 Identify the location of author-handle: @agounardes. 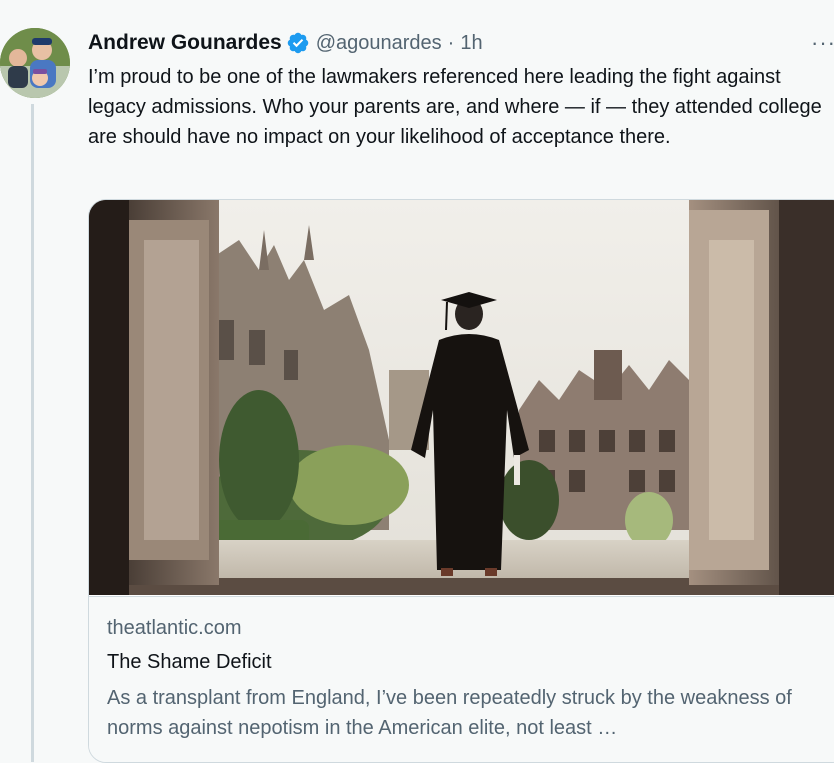
(379, 43).